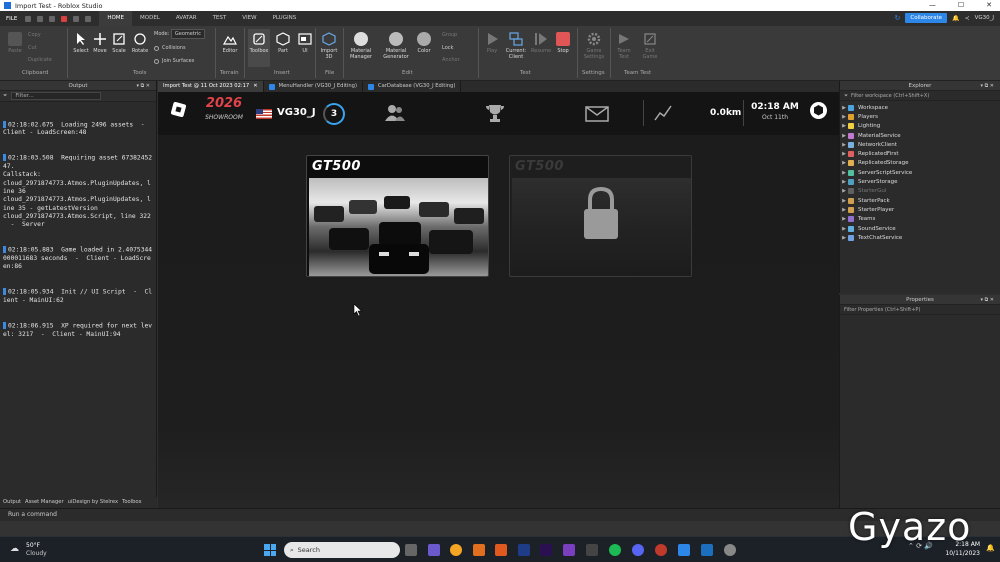 This screenshot has height=562, width=1000. What do you see at coordinates (890, 96) in the screenshot?
I see `explorer-filter-input: Filter workspace (Ctrl+Shift+X)` at bounding box center [890, 96].